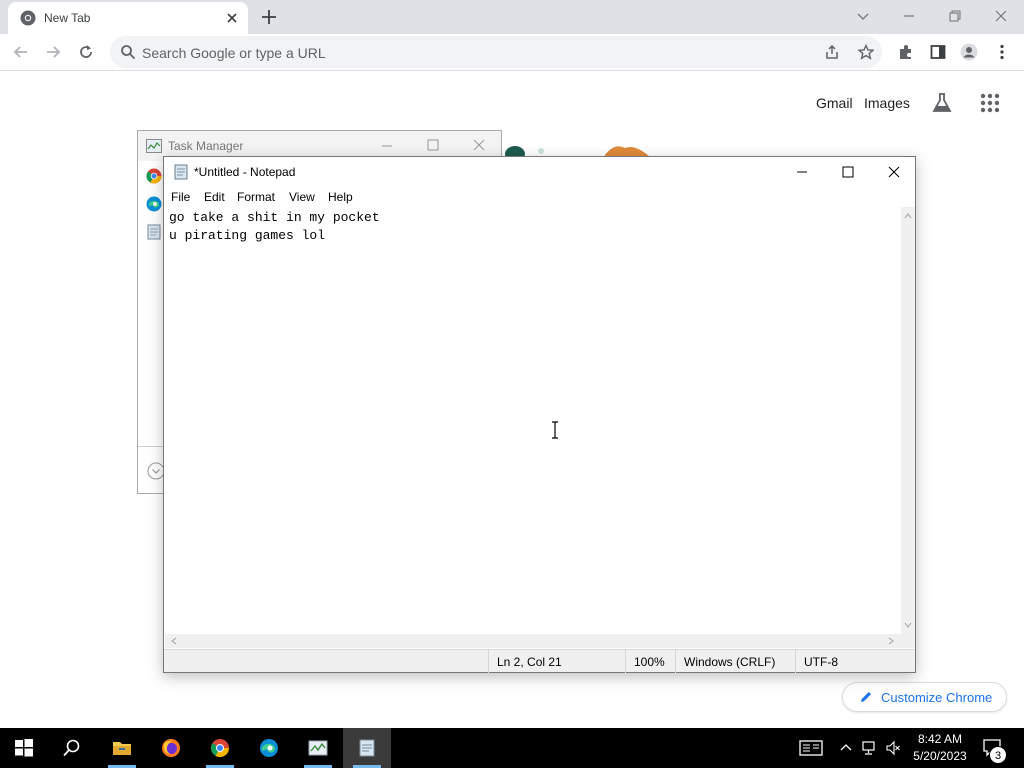 The height and width of the screenshot is (768, 1024). I want to click on restore-icon, so click(955, 16).